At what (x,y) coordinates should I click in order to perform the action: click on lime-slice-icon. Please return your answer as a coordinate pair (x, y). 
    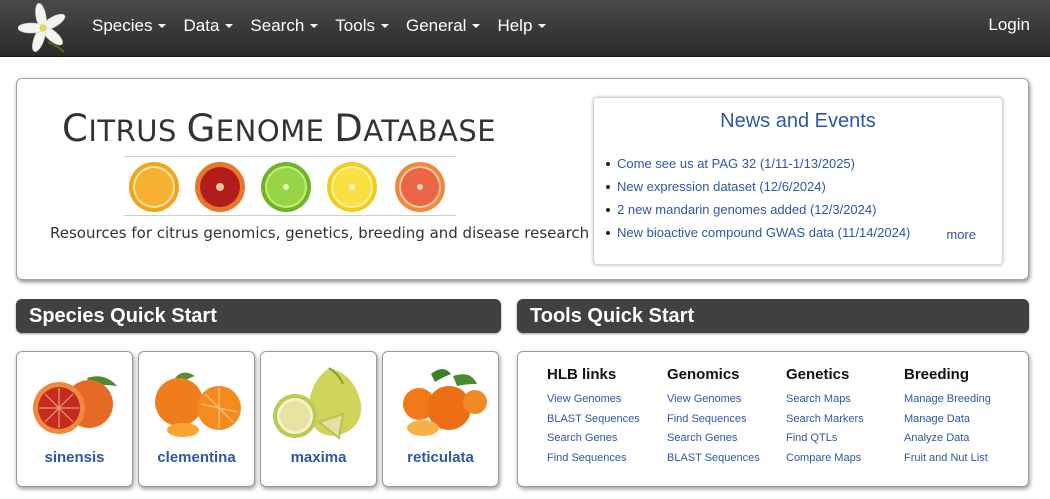
    Looking at the image, I should click on (286, 187).